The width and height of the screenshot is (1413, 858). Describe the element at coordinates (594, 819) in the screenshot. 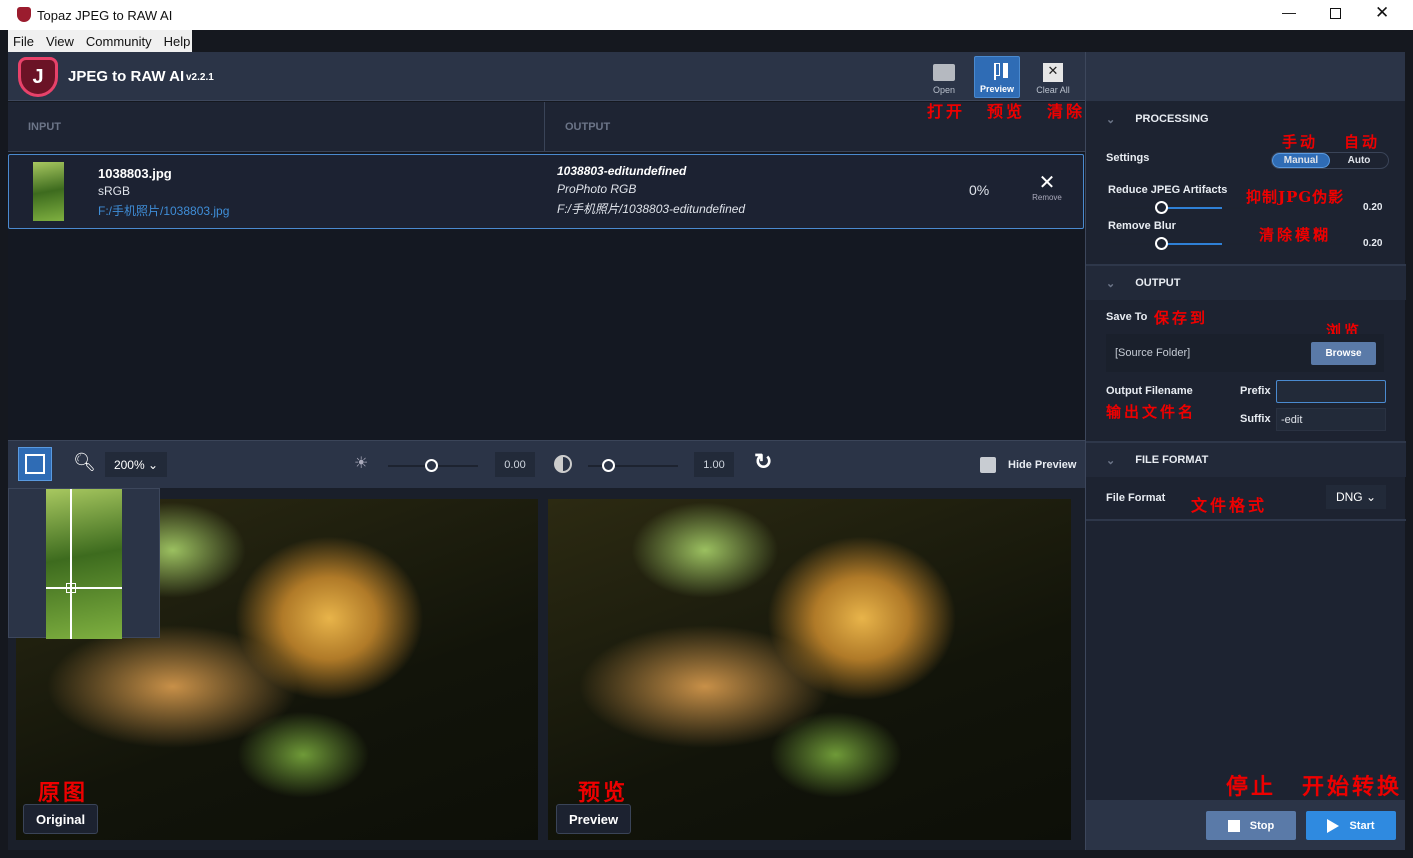

I see `preview-label: Preview` at that location.